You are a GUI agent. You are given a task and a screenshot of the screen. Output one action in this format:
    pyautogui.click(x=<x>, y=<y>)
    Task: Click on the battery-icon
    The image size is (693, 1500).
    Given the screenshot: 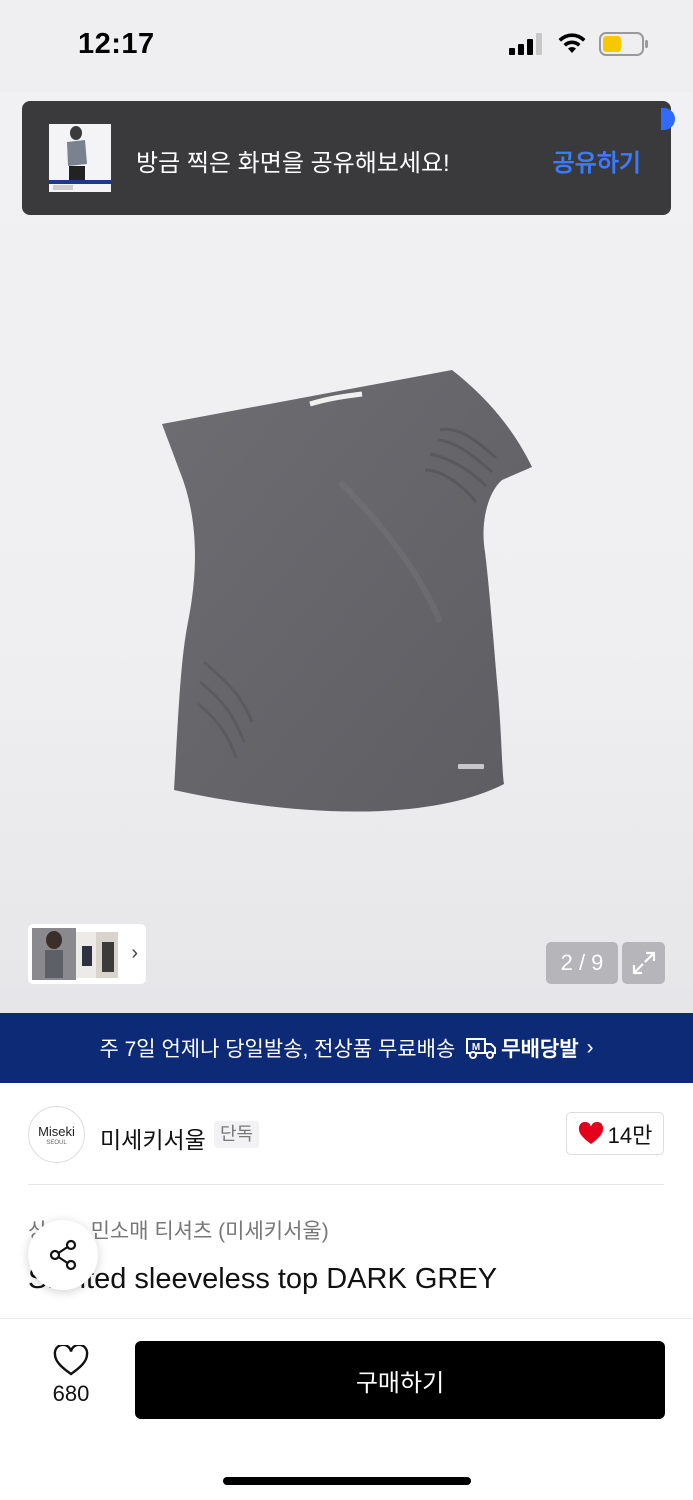 What is the action you would take?
    pyautogui.click(x=623, y=44)
    